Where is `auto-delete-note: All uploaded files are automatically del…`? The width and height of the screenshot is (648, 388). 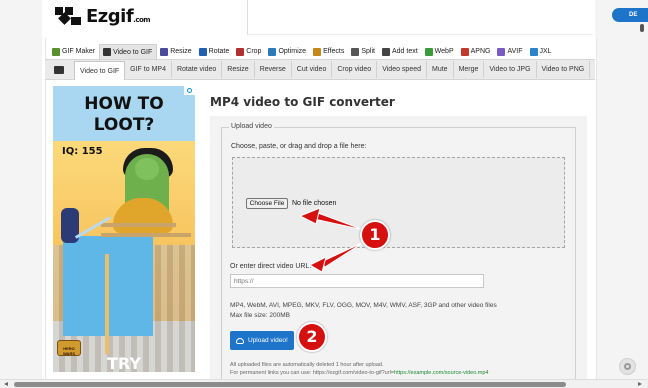 auto-delete-note: All uploaded files are automatically del… is located at coordinates (307, 365).